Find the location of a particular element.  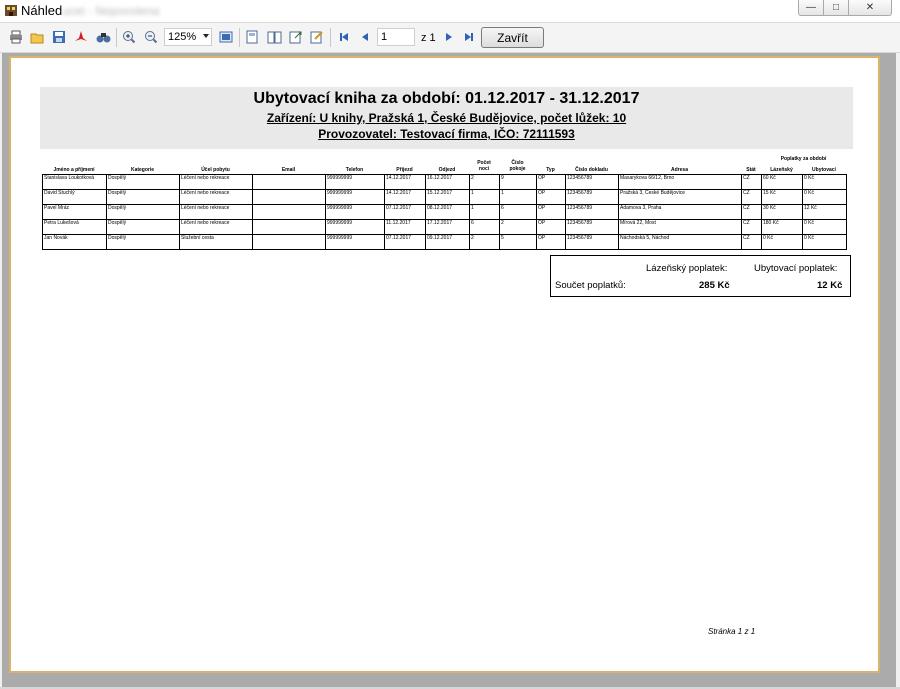

table-cell: Služební cesta is located at coordinates (216, 242).